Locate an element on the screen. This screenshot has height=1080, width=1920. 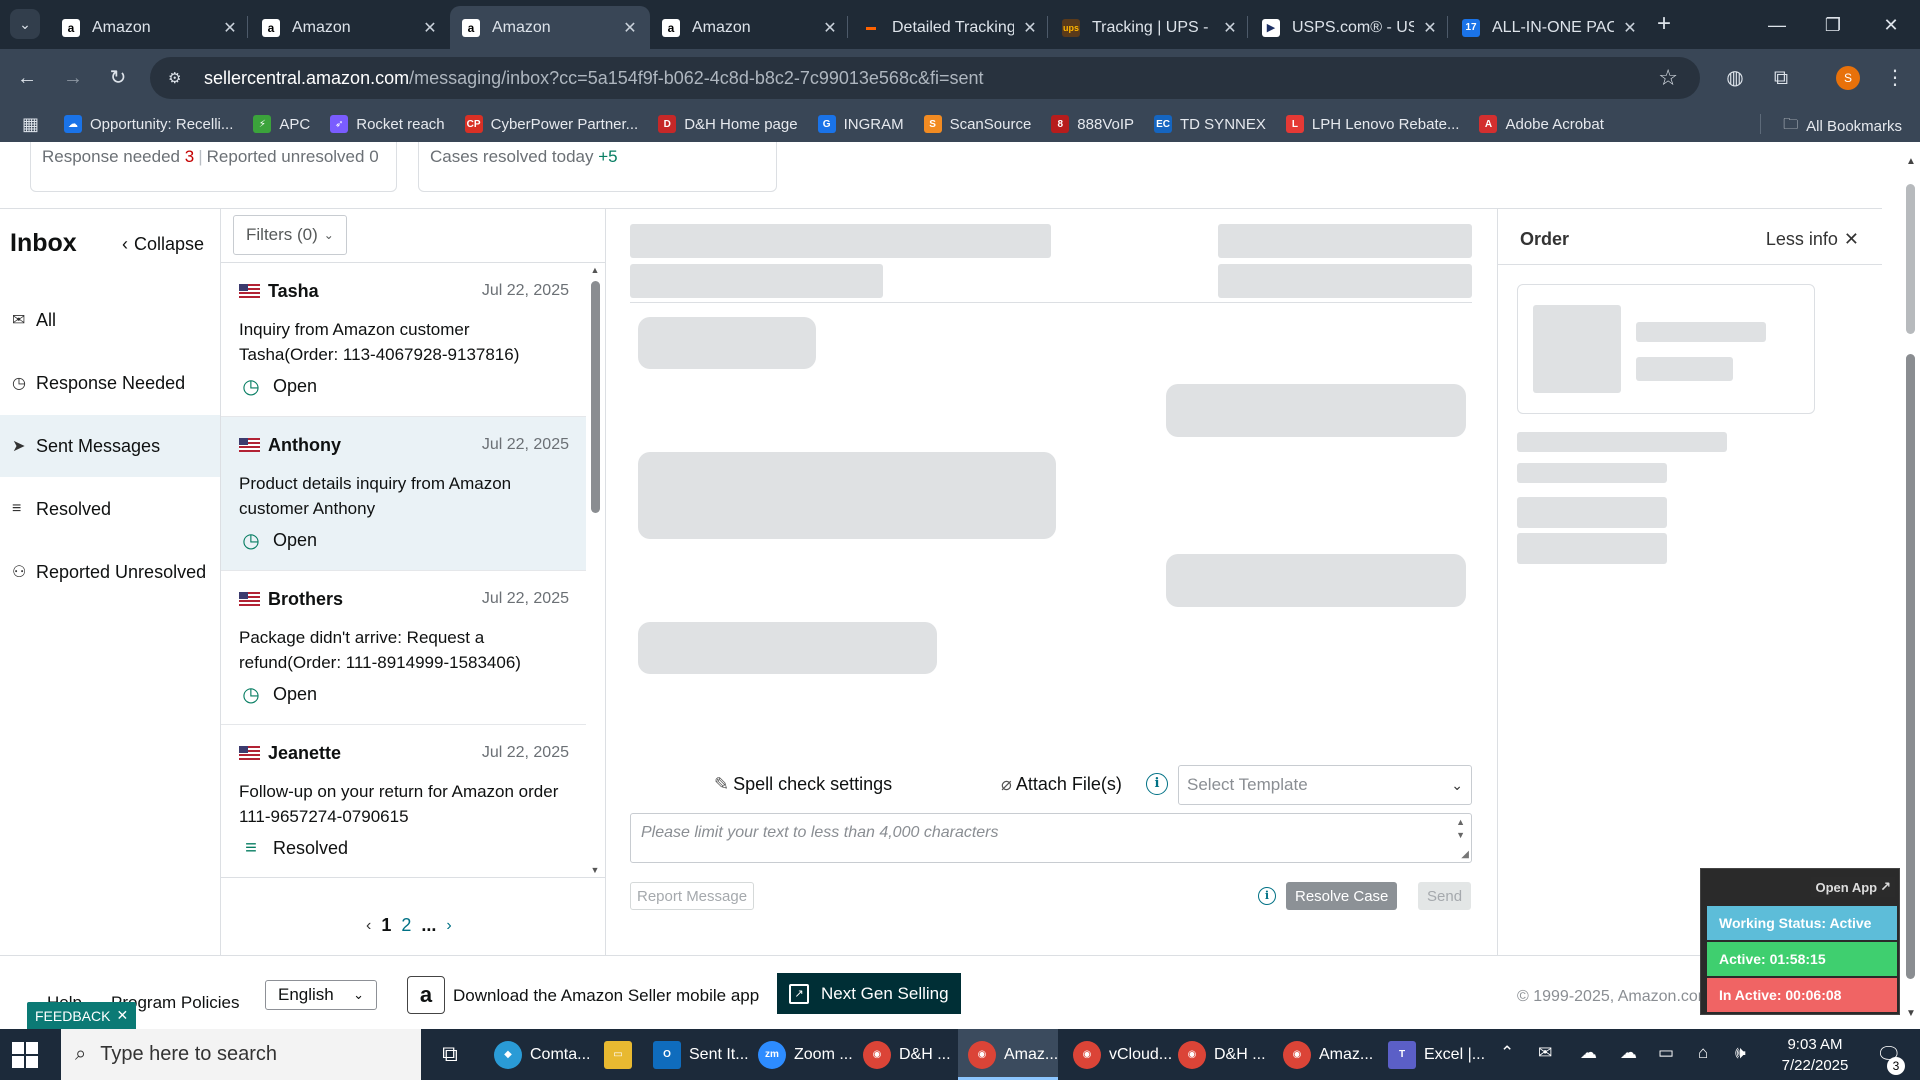
select-template-dropdown: Select Template ⌄ is located at coordinates (1325, 785).